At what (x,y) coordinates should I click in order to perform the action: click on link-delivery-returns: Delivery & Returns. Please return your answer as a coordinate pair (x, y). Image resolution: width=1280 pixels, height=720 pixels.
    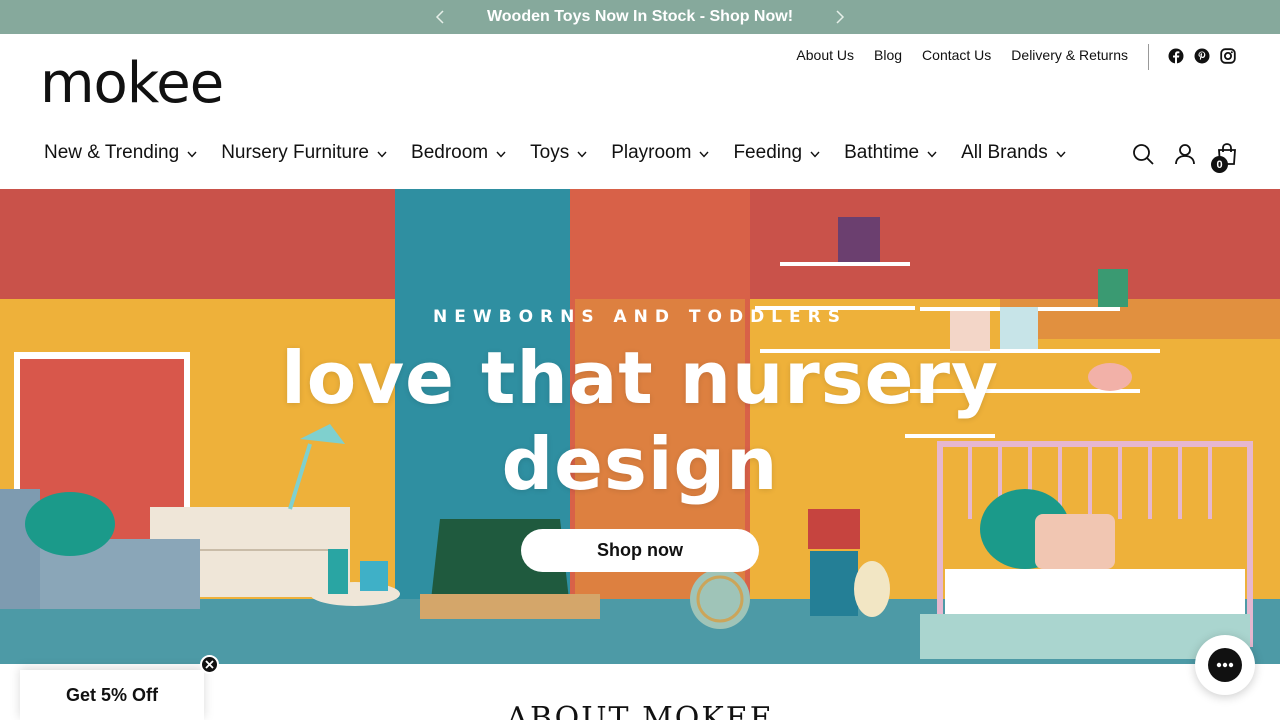
    Looking at the image, I should click on (1069, 55).